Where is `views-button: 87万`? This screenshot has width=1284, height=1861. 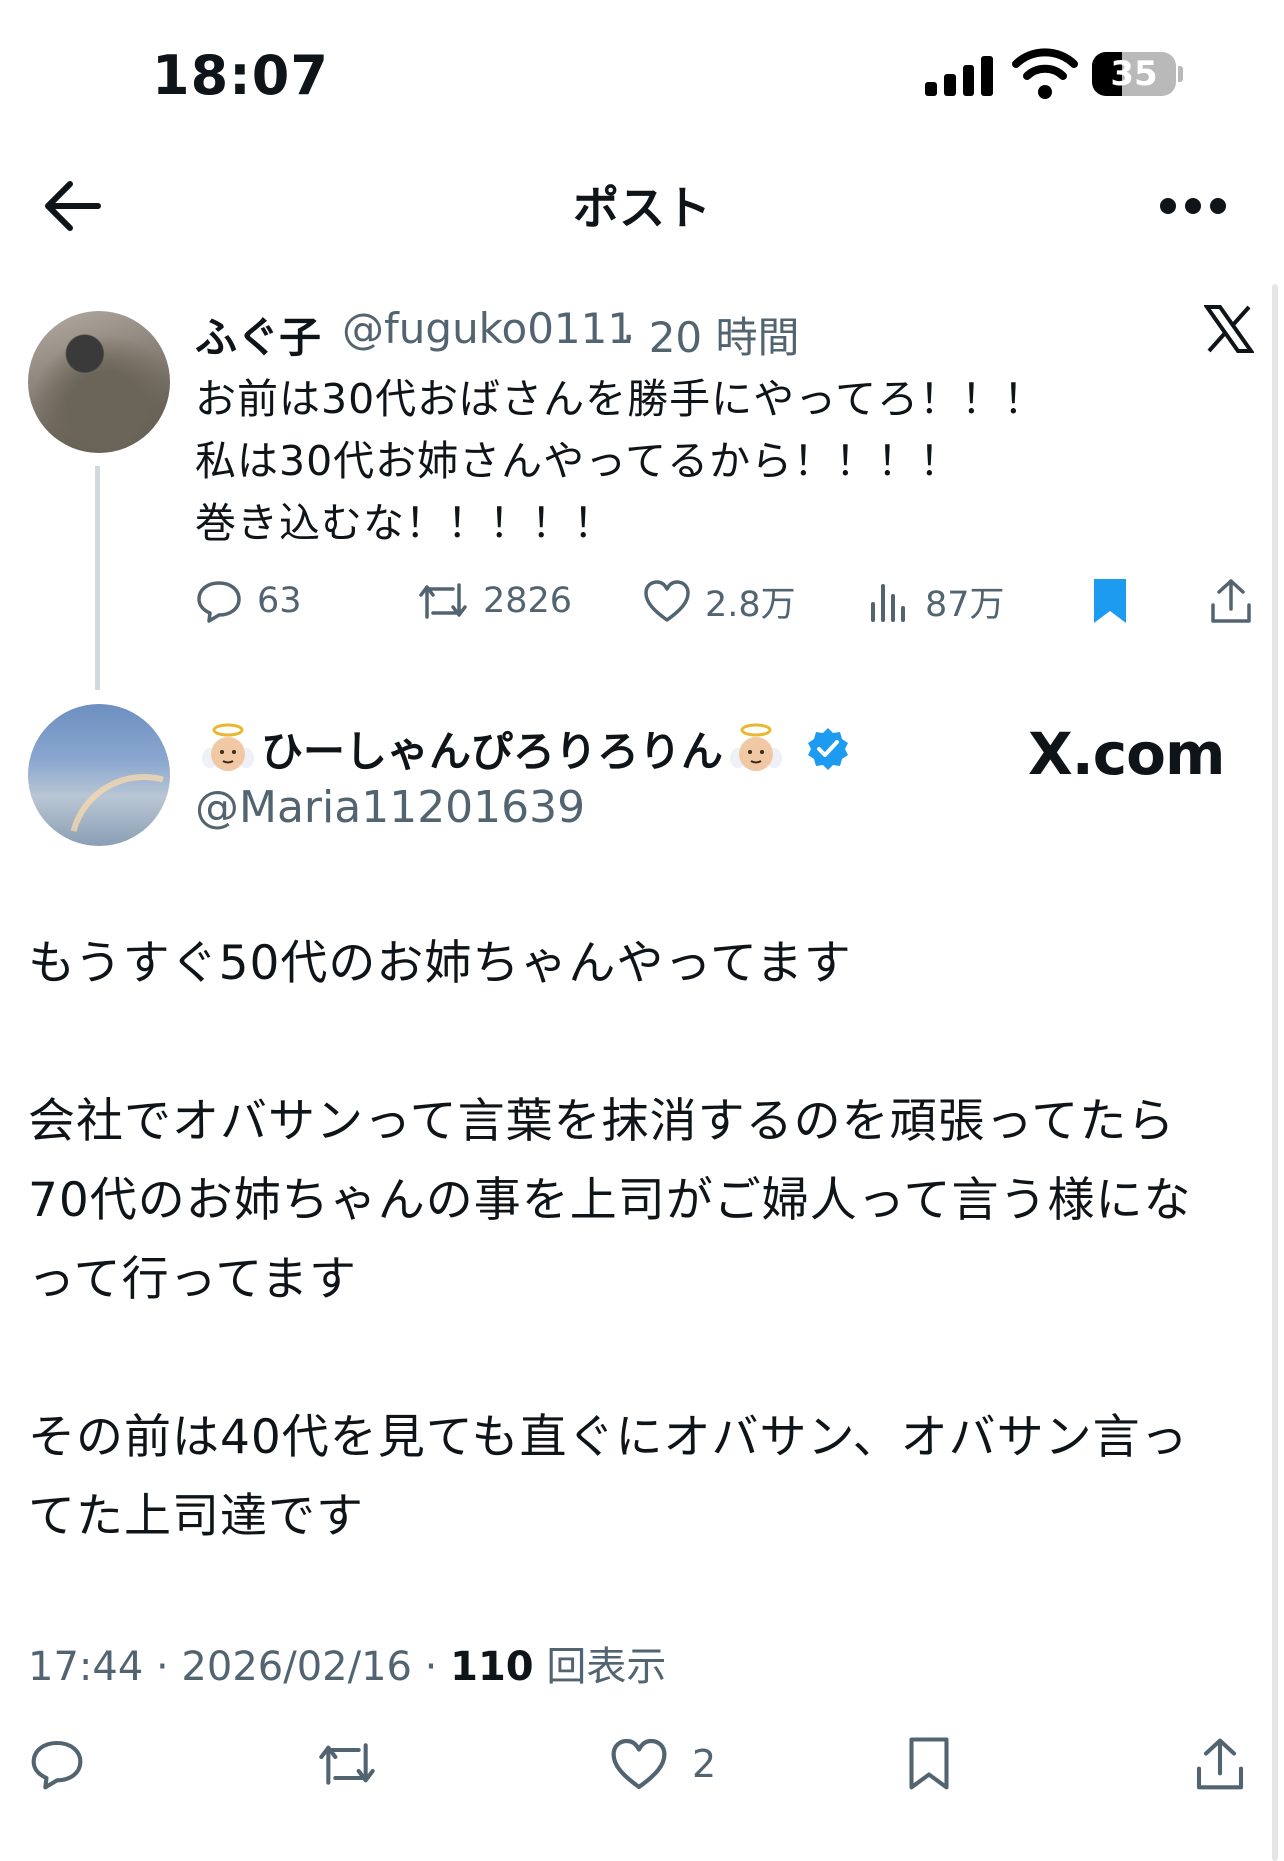
views-button: 87万 is located at coordinates (936, 601).